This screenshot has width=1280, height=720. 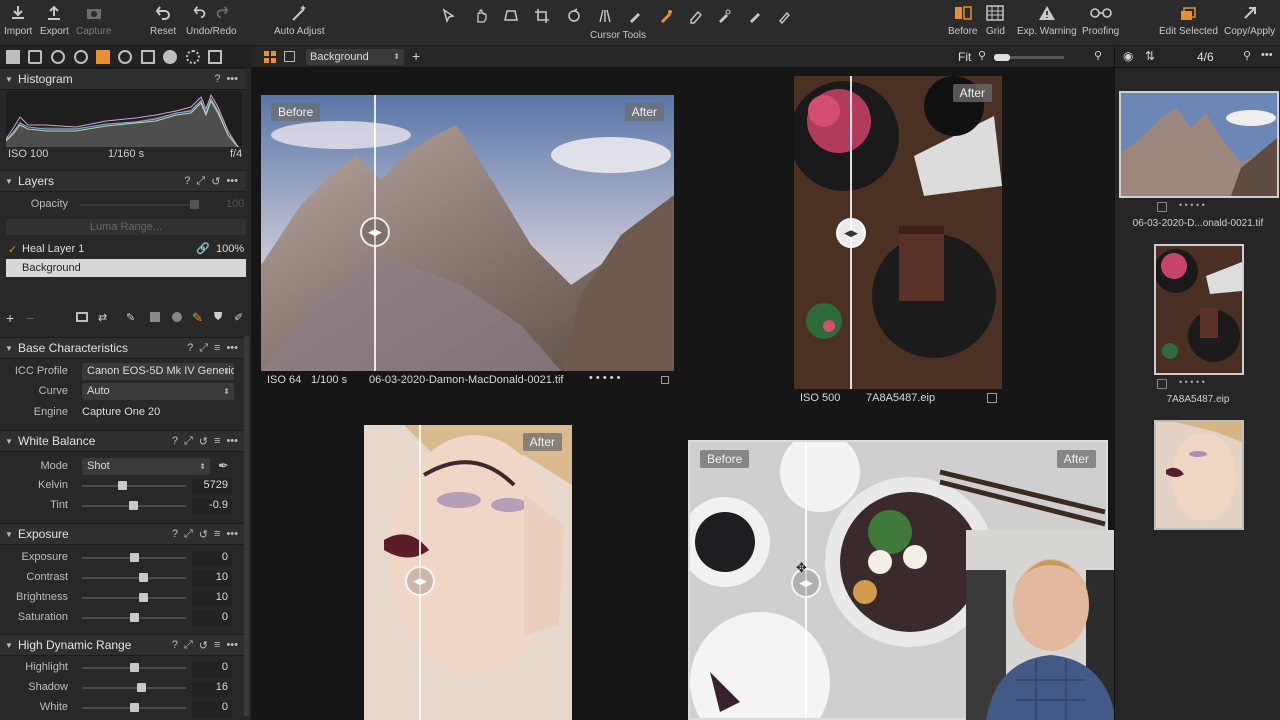 What do you see at coordinates (148, 57) in the screenshot?
I see `adjustments-tab-icon` at bounding box center [148, 57].